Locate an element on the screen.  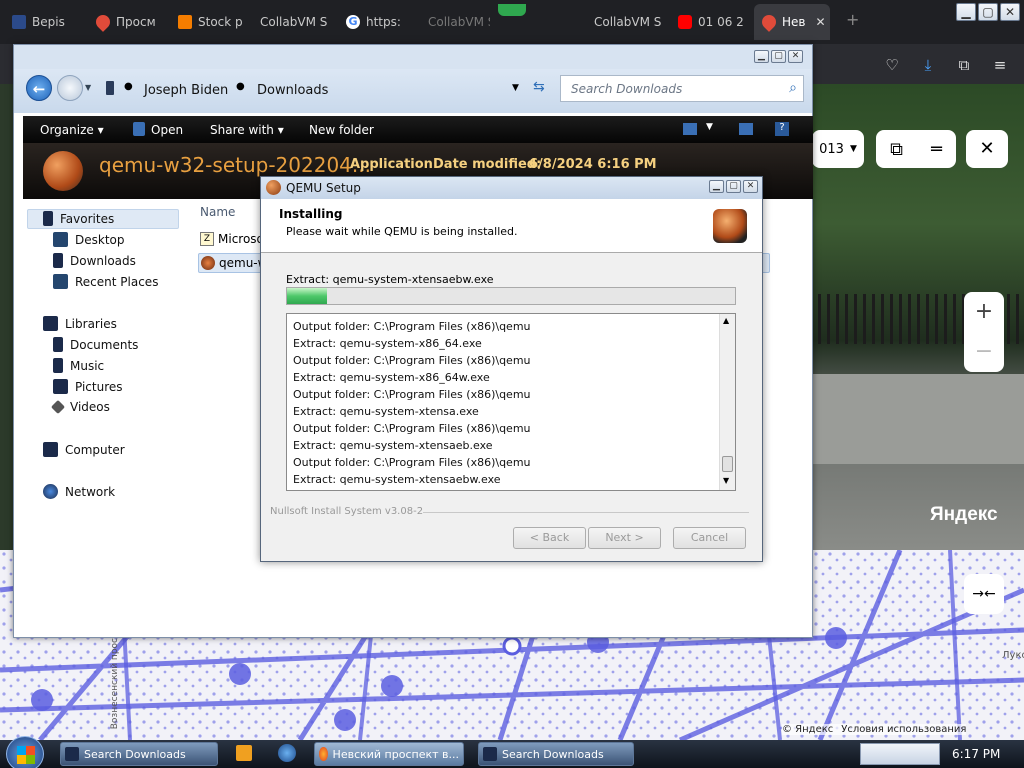
preview-pane-icon is located at coordinates (746, 129).